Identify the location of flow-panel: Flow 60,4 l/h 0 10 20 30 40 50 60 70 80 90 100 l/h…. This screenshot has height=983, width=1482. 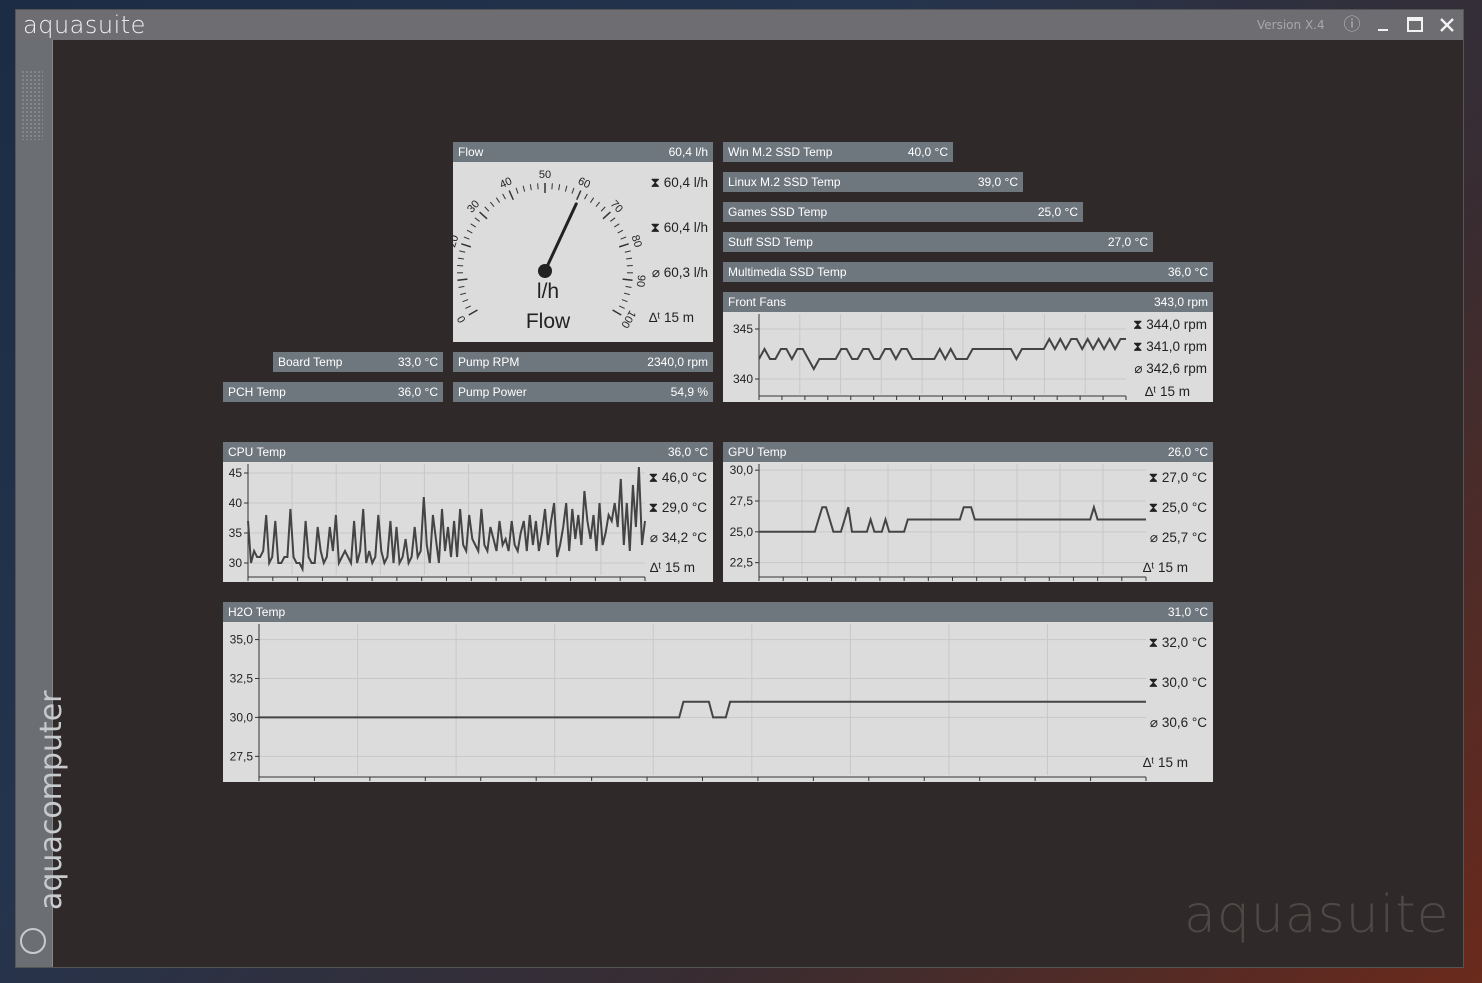
(583, 242).